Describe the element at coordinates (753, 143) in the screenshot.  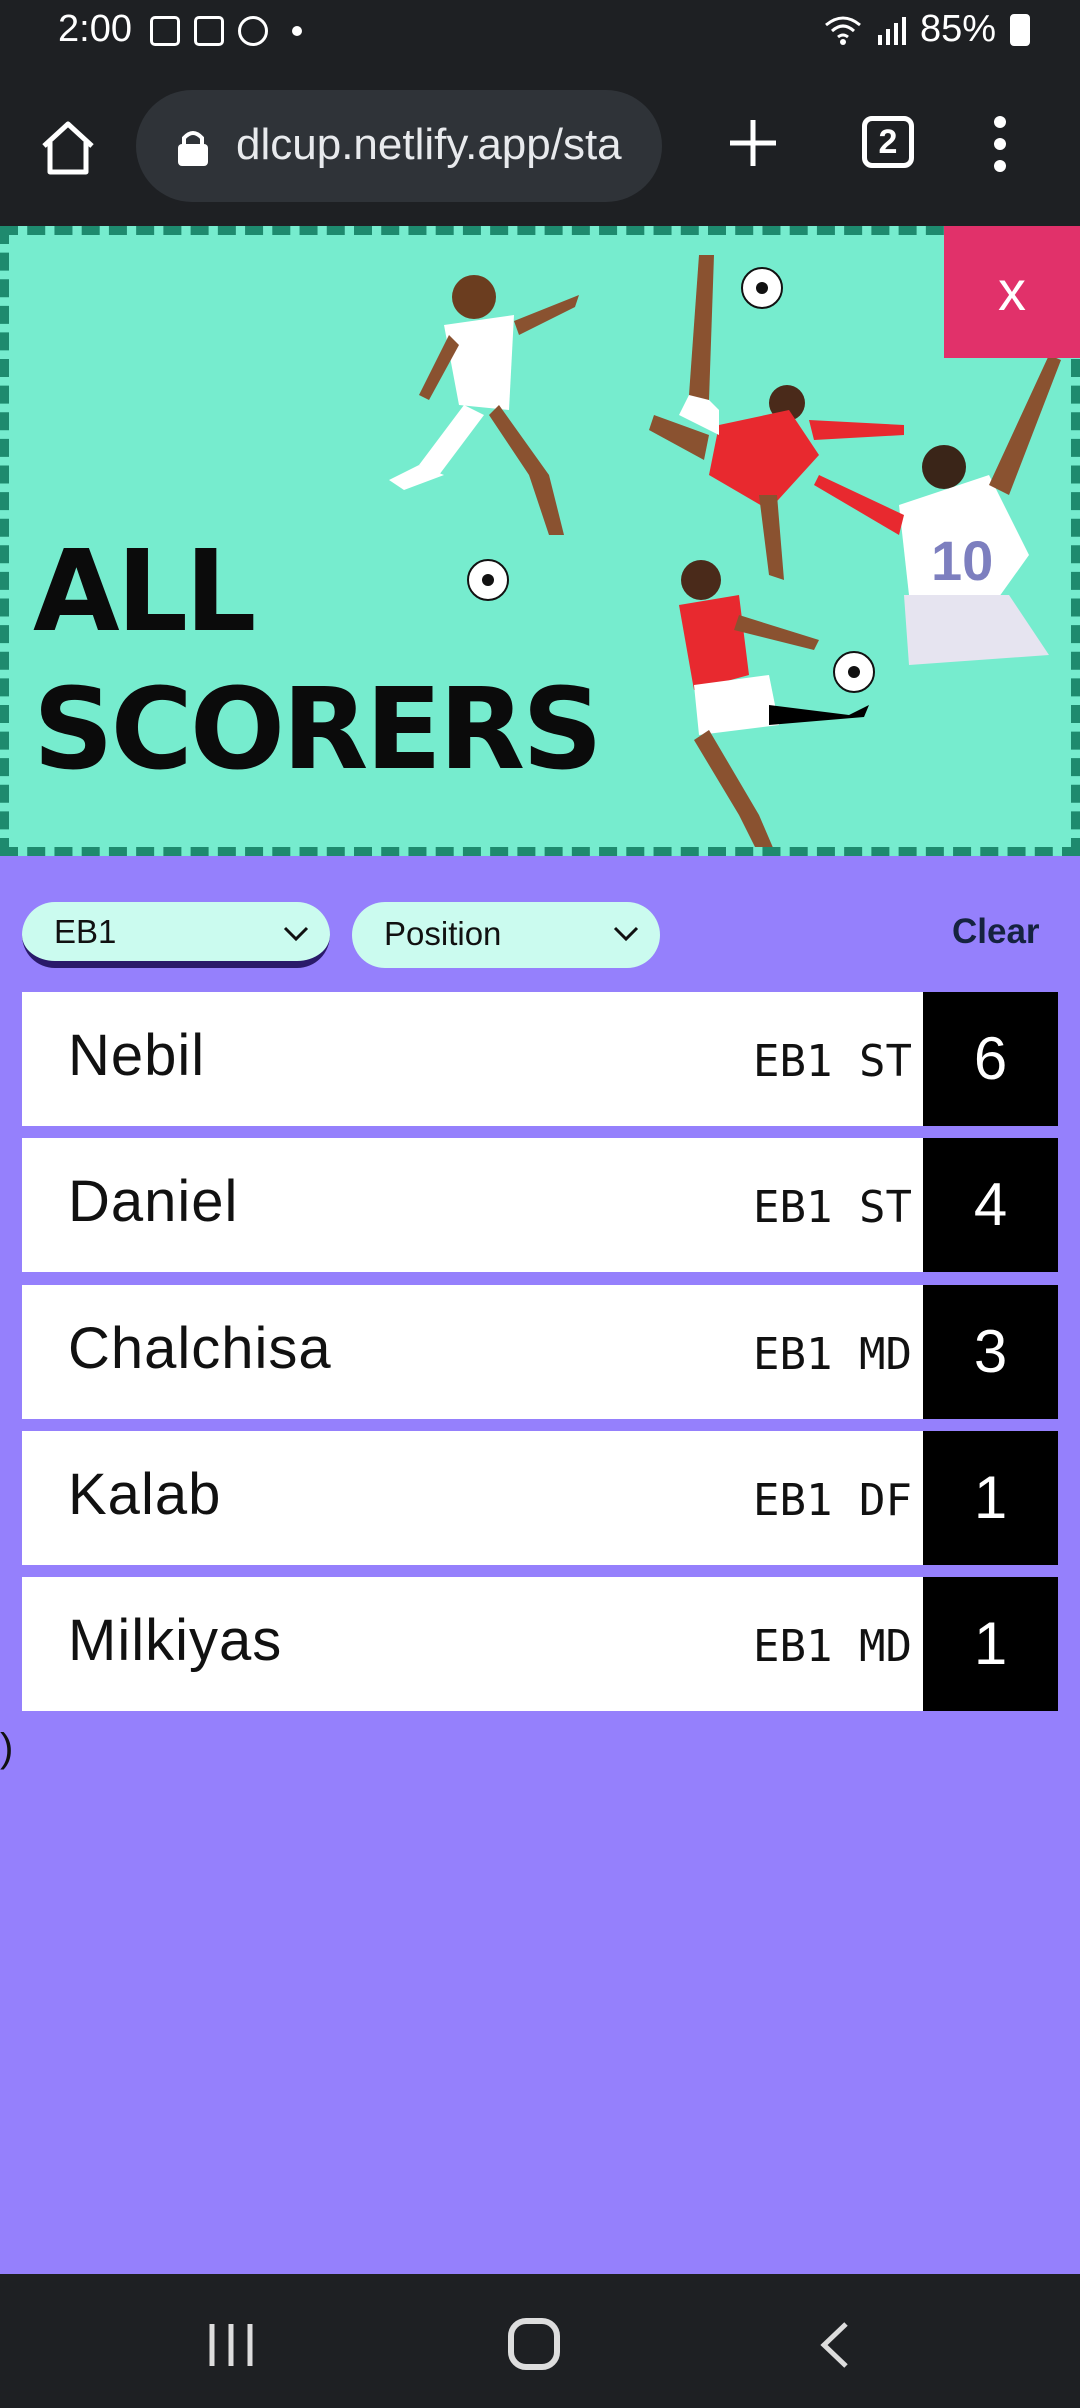
I see `new-tab-icon` at that location.